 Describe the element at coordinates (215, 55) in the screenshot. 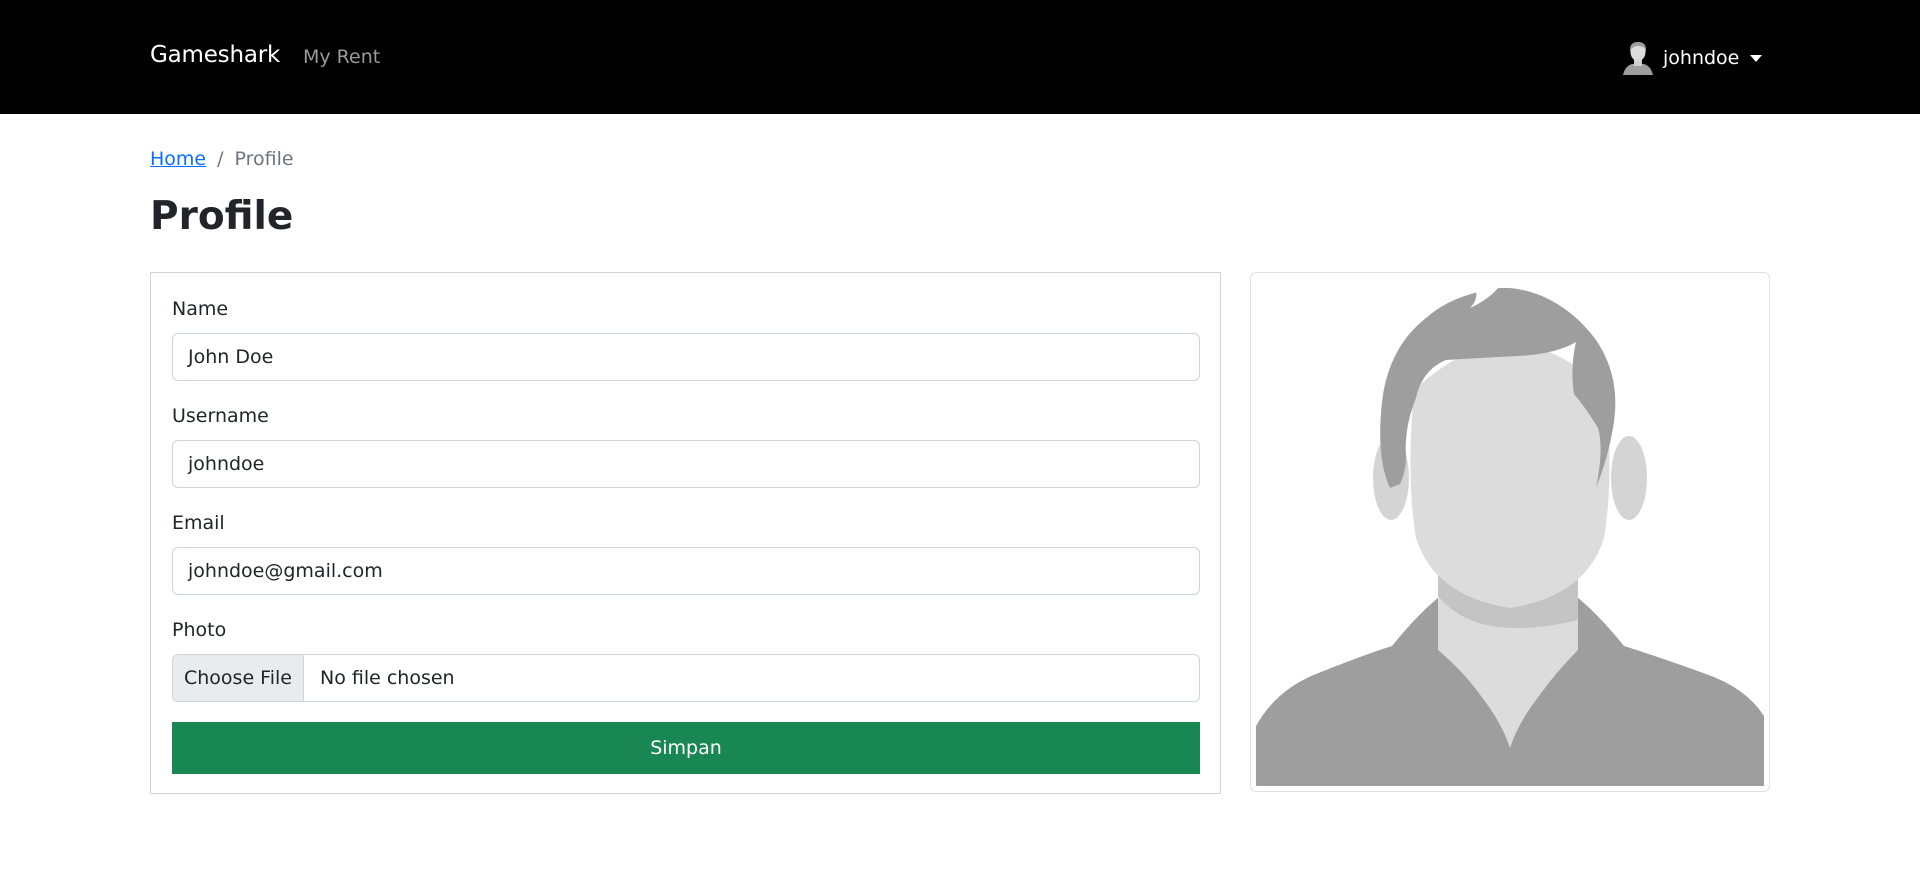

I see `brand-link: Gameshark` at that location.